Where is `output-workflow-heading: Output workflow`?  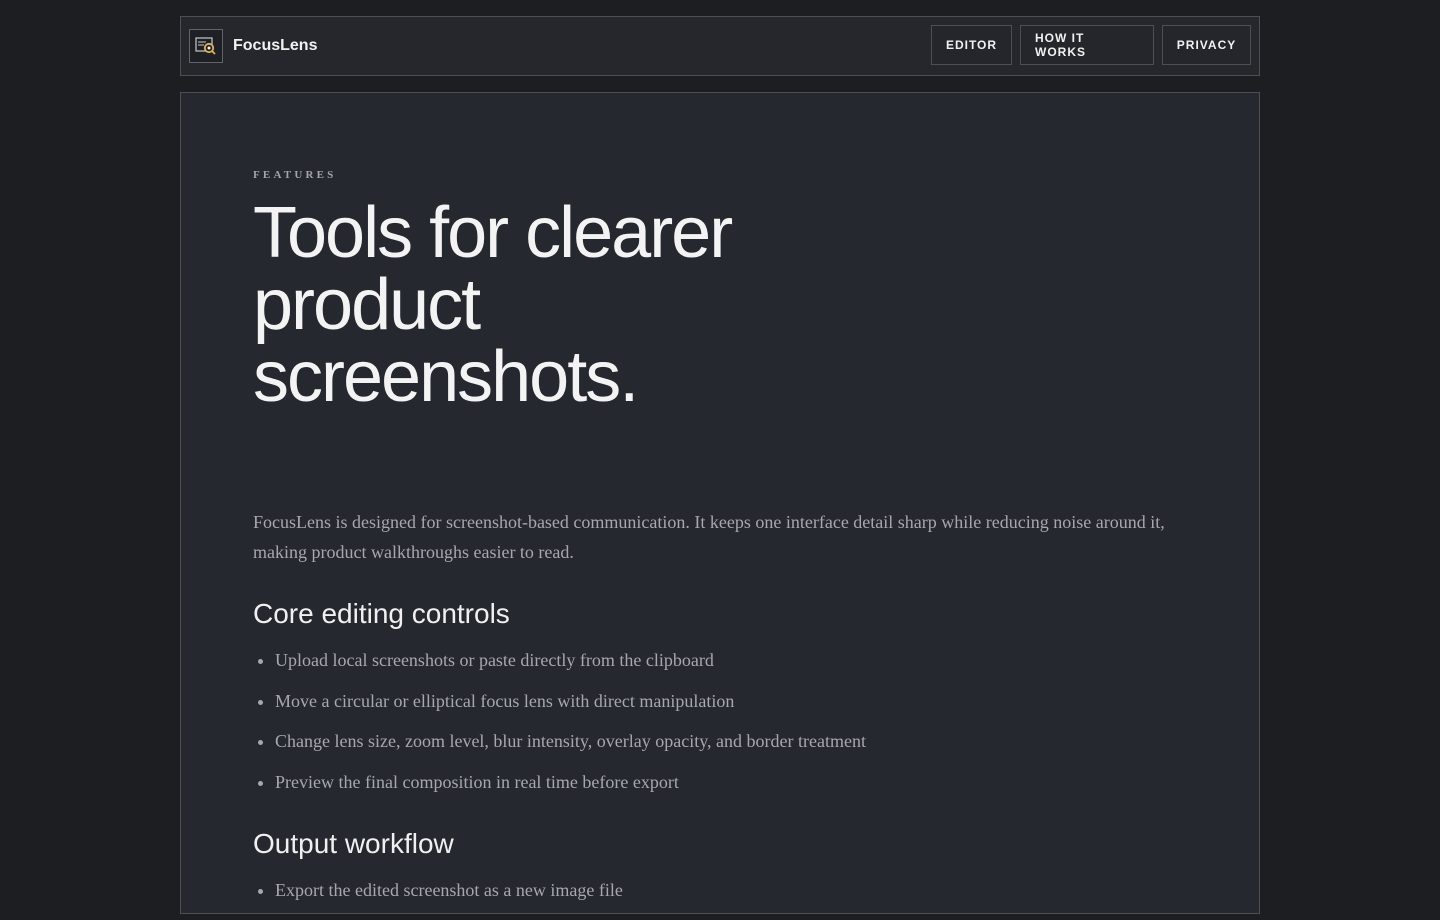
output-workflow-heading: Output workflow is located at coordinates (353, 843).